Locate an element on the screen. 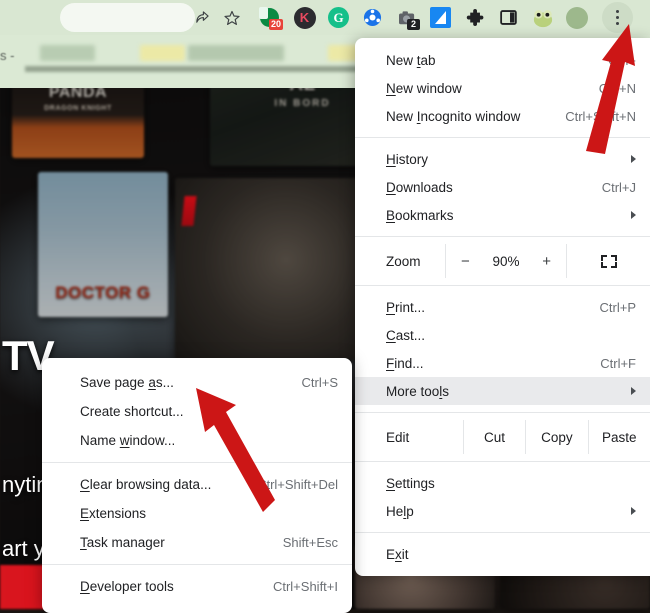 This screenshot has width=650, height=613. puzzle-glyph is located at coordinates (474, 17).